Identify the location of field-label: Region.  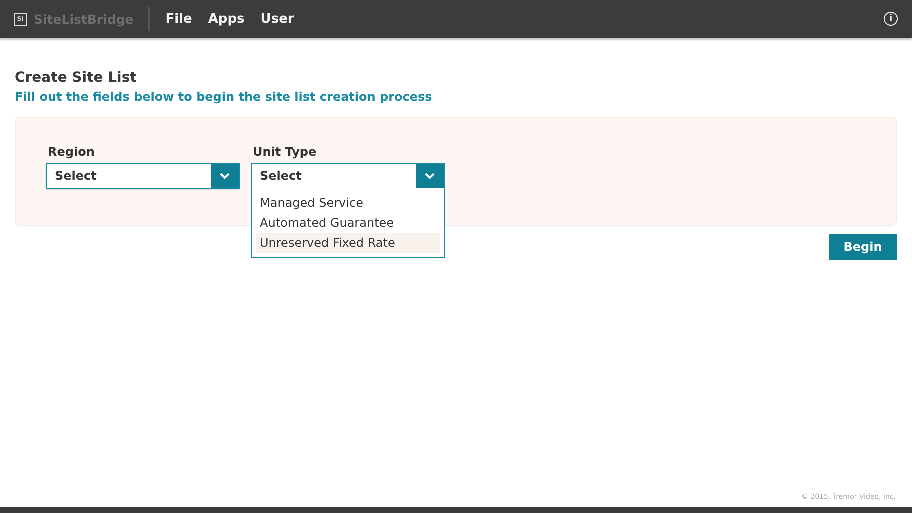
(72, 152).